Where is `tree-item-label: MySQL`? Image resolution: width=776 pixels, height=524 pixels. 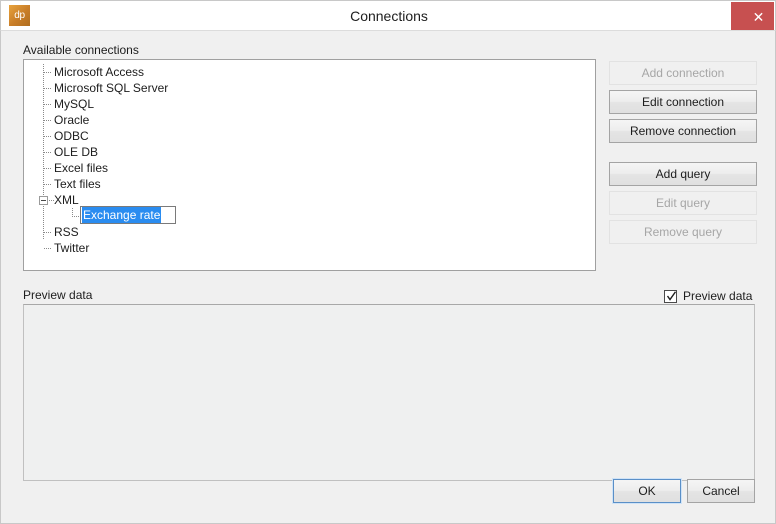 tree-item-label: MySQL is located at coordinates (74, 104).